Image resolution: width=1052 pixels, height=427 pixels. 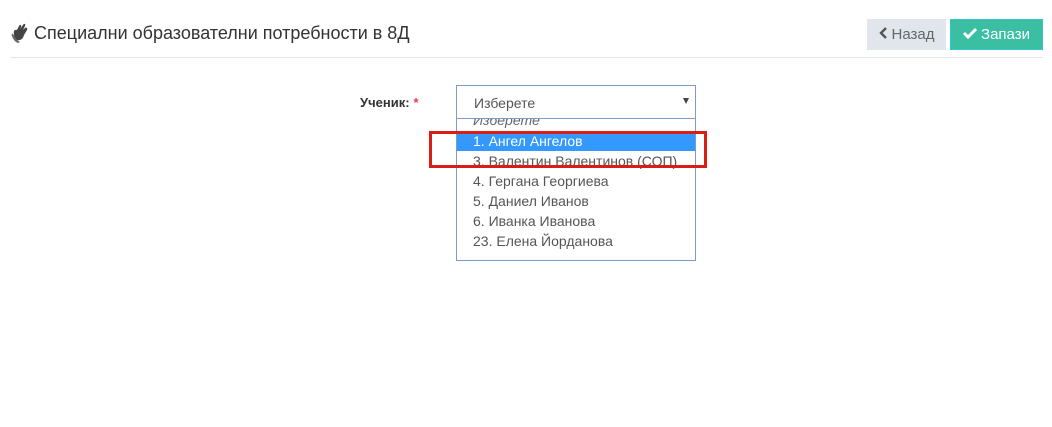 I want to click on dropdown-arrow-icon, so click(x=686, y=101).